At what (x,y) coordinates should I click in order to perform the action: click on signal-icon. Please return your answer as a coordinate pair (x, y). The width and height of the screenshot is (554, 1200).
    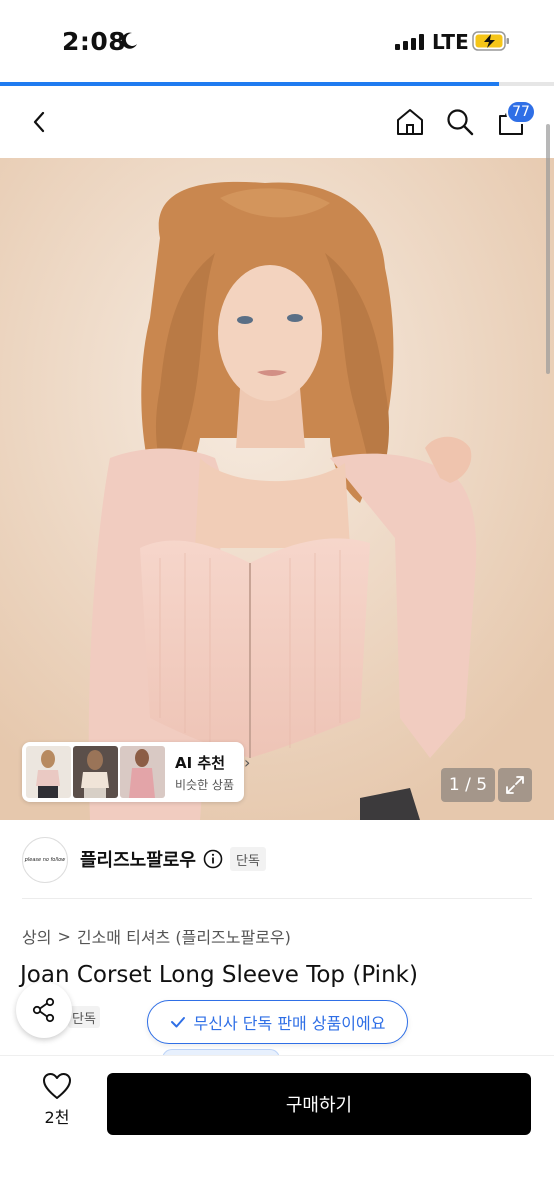
    Looking at the image, I should click on (410, 42).